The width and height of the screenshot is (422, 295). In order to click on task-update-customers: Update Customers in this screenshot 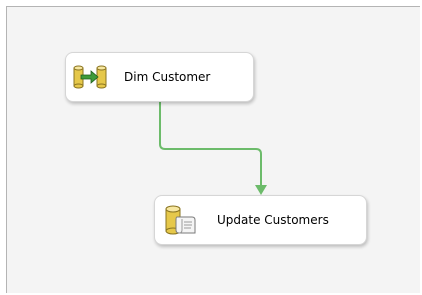, I will do `click(260, 220)`.